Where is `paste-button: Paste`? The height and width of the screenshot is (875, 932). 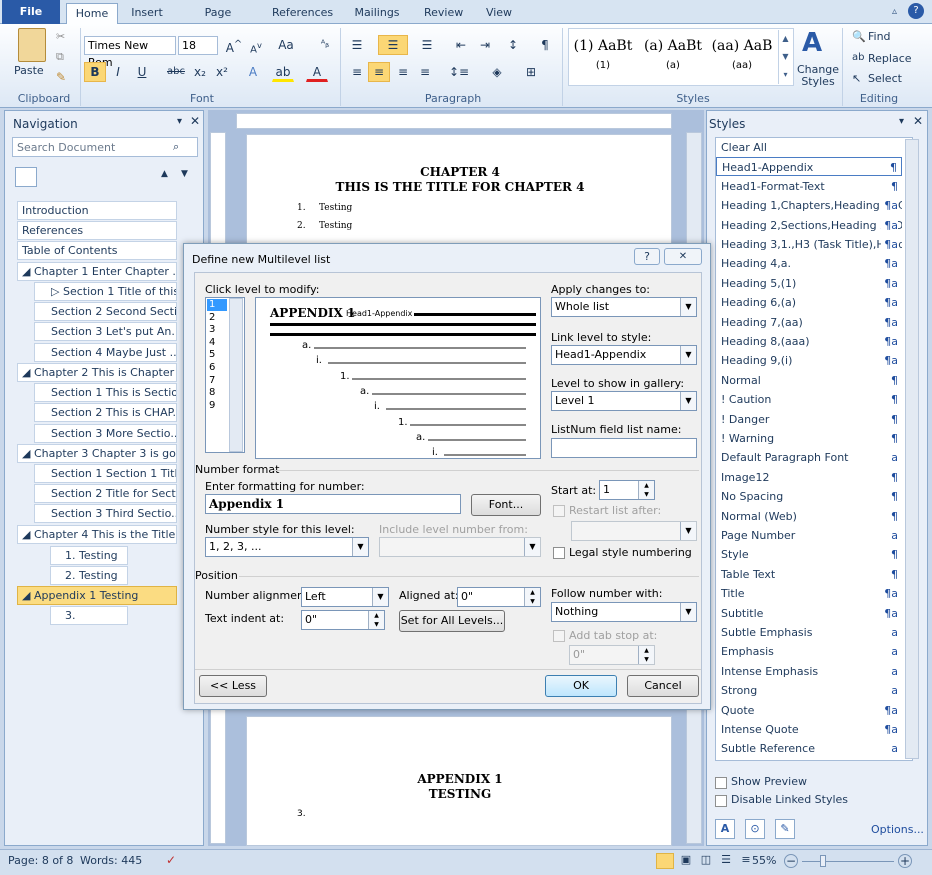 paste-button: Paste is located at coordinates (29, 70).